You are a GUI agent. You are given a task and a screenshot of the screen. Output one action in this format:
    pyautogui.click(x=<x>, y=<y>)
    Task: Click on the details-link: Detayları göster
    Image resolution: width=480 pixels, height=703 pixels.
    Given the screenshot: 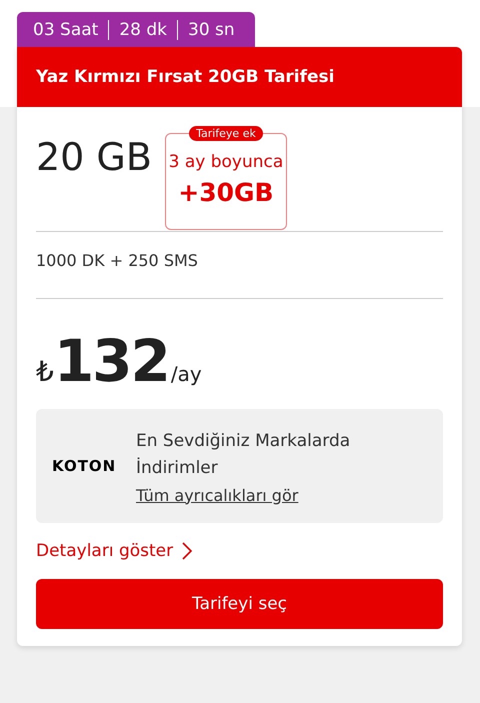 What is the action you would take?
    pyautogui.click(x=115, y=551)
    